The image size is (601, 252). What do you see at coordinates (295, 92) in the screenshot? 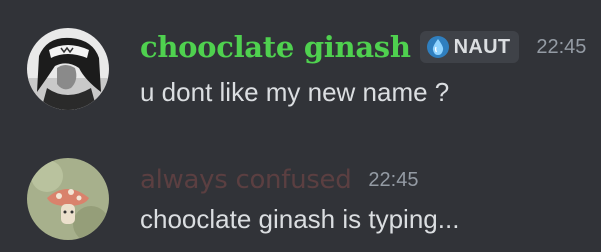
I see `message-content: u dont like my new name ?` at bounding box center [295, 92].